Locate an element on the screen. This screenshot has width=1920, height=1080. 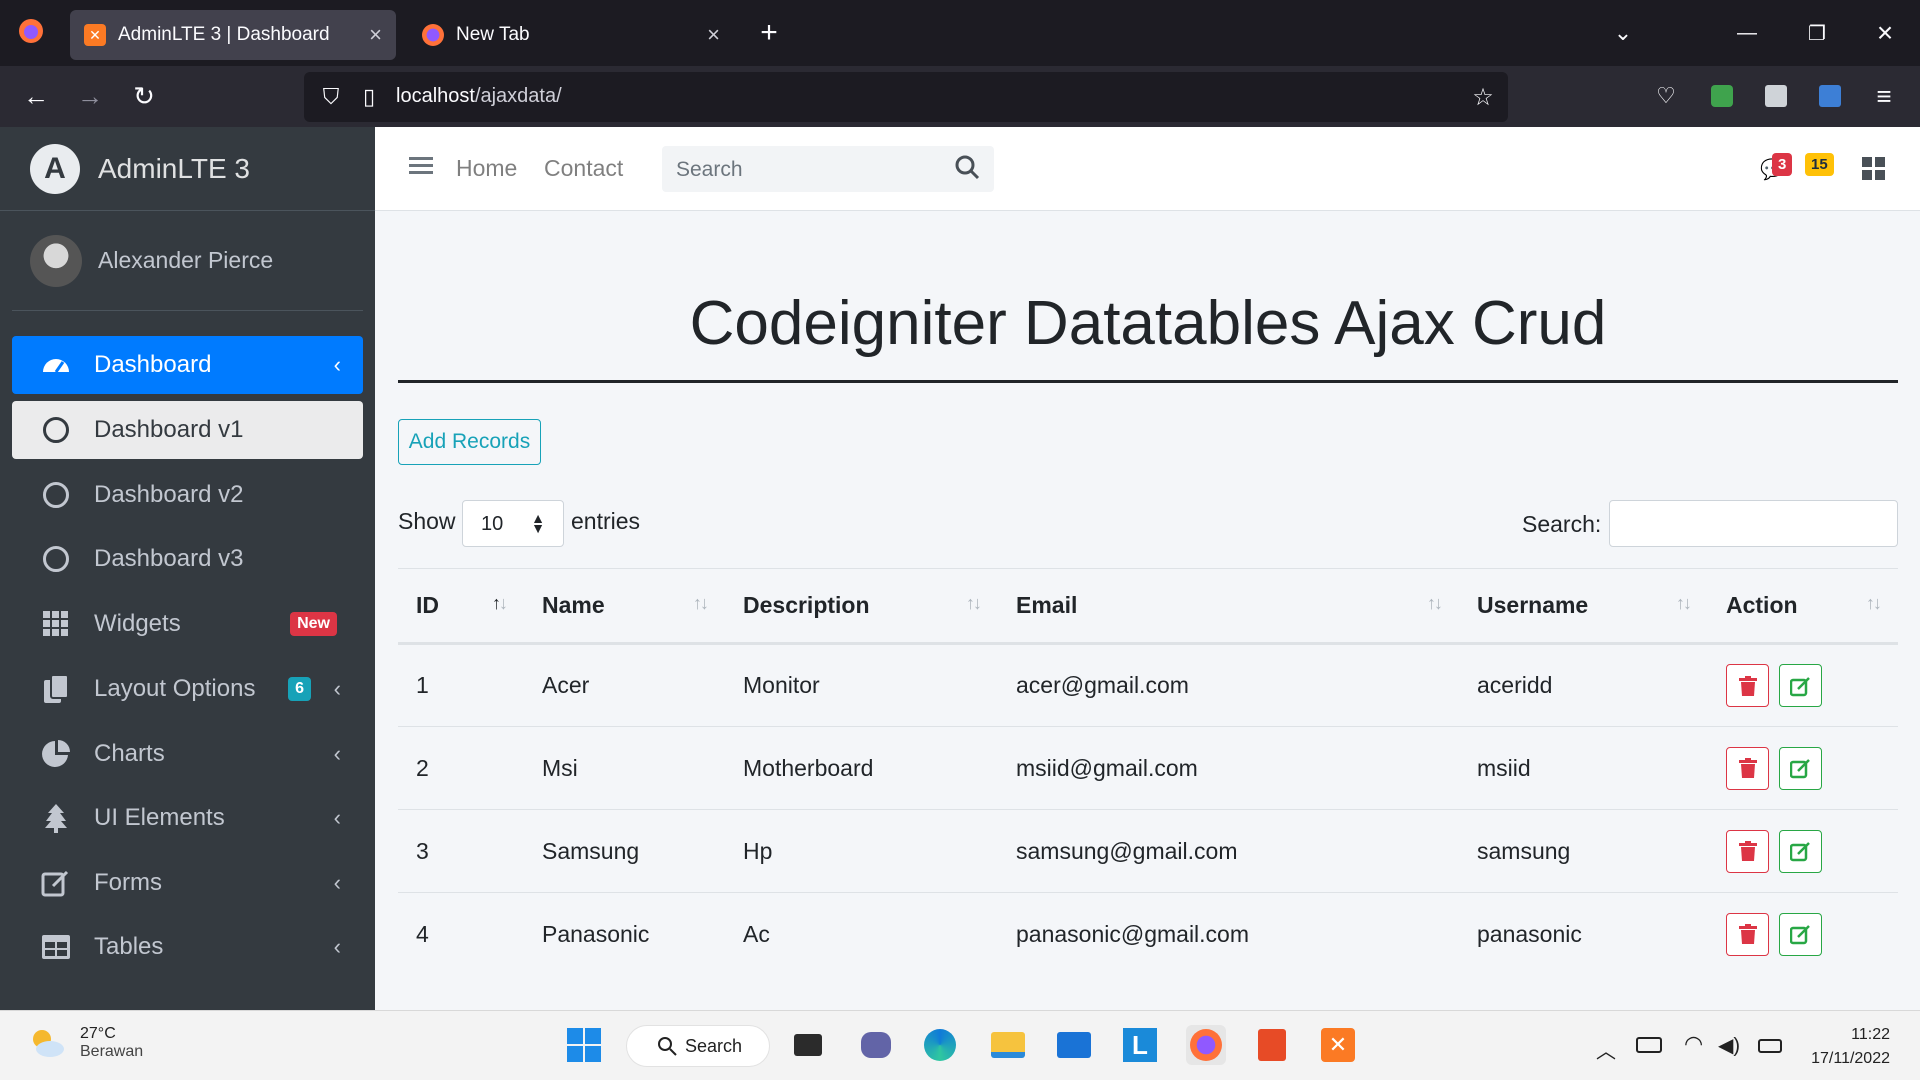
sidebar-item-forms: Forms ‹ is located at coordinates (187, 883).